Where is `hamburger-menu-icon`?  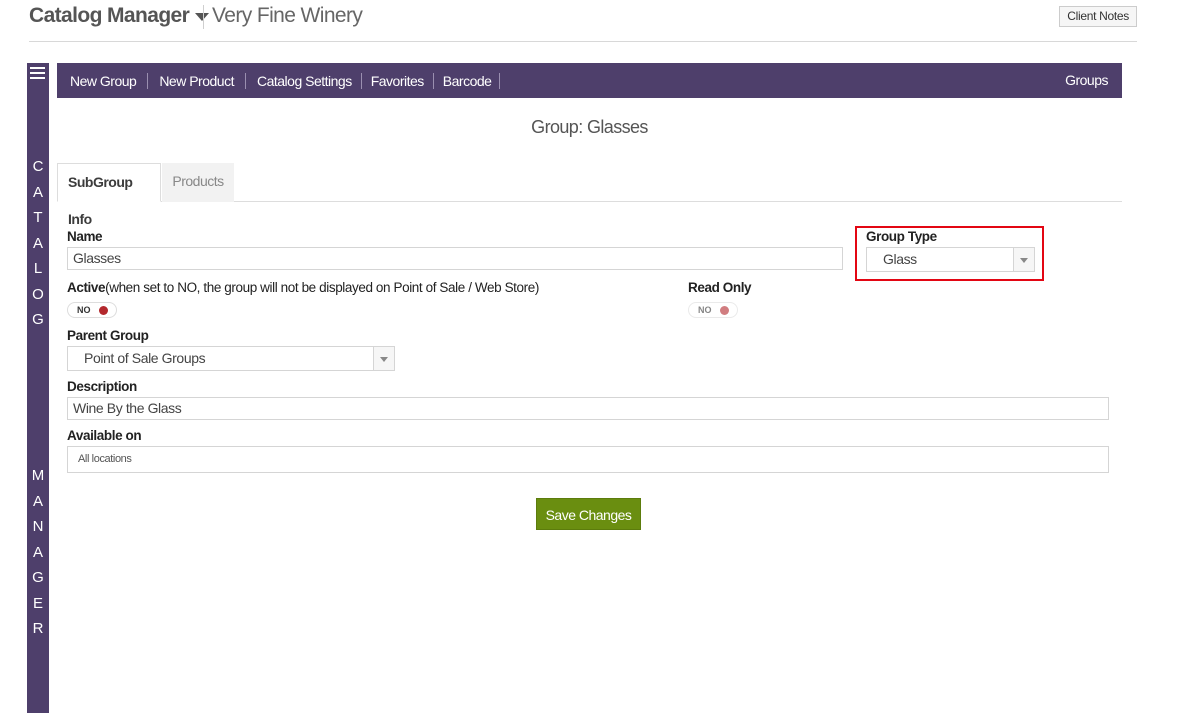 hamburger-menu-icon is located at coordinates (37, 73).